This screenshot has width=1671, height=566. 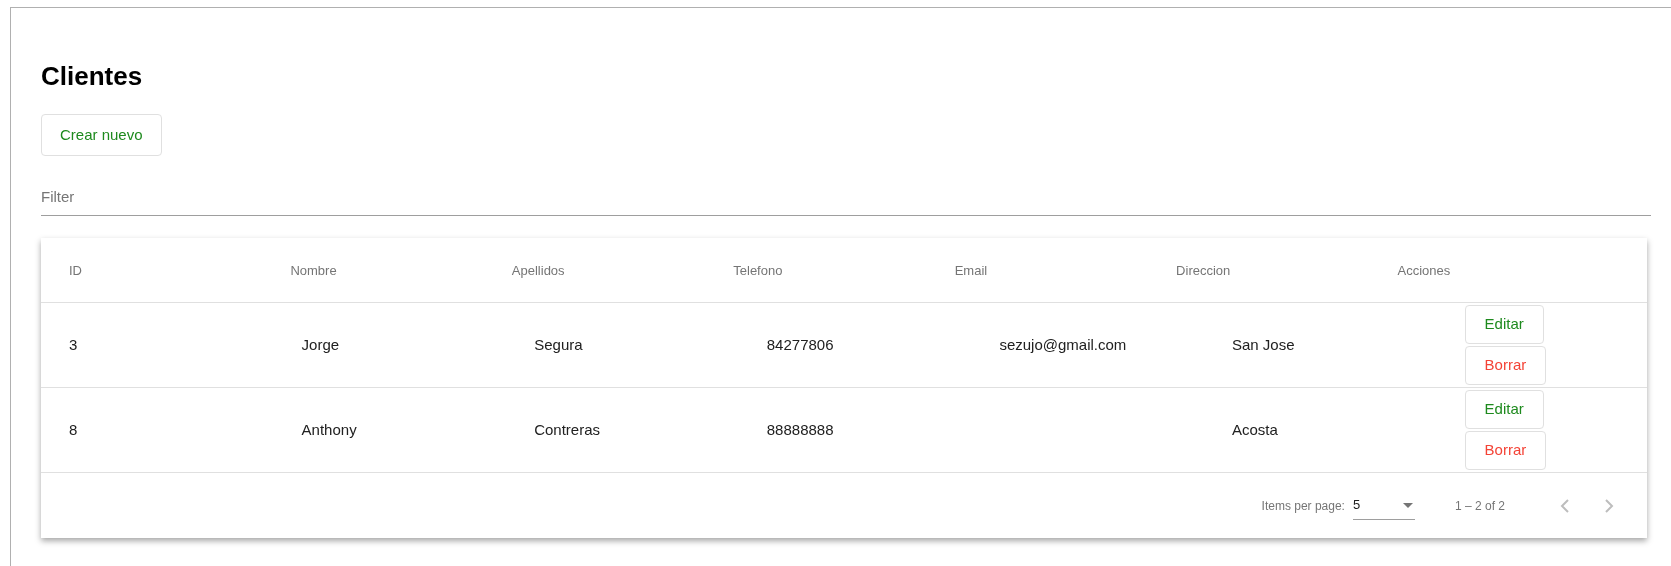 I want to click on table-cell: Contreras, so click(x=567, y=429).